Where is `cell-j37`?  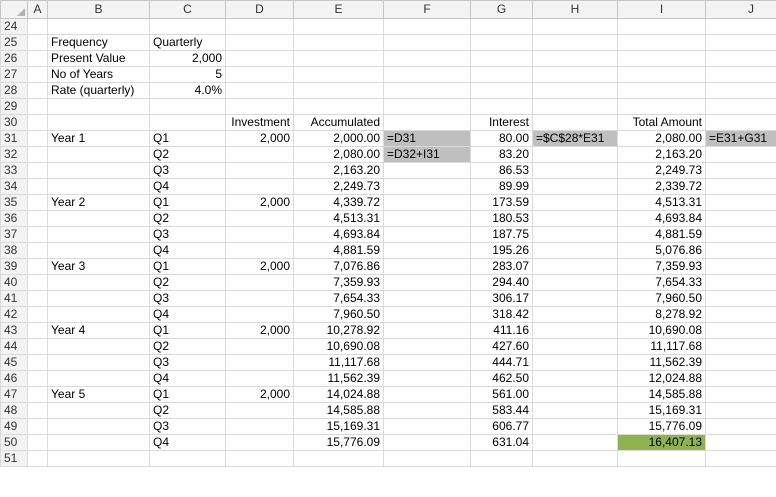
cell-j37 is located at coordinates (740, 234).